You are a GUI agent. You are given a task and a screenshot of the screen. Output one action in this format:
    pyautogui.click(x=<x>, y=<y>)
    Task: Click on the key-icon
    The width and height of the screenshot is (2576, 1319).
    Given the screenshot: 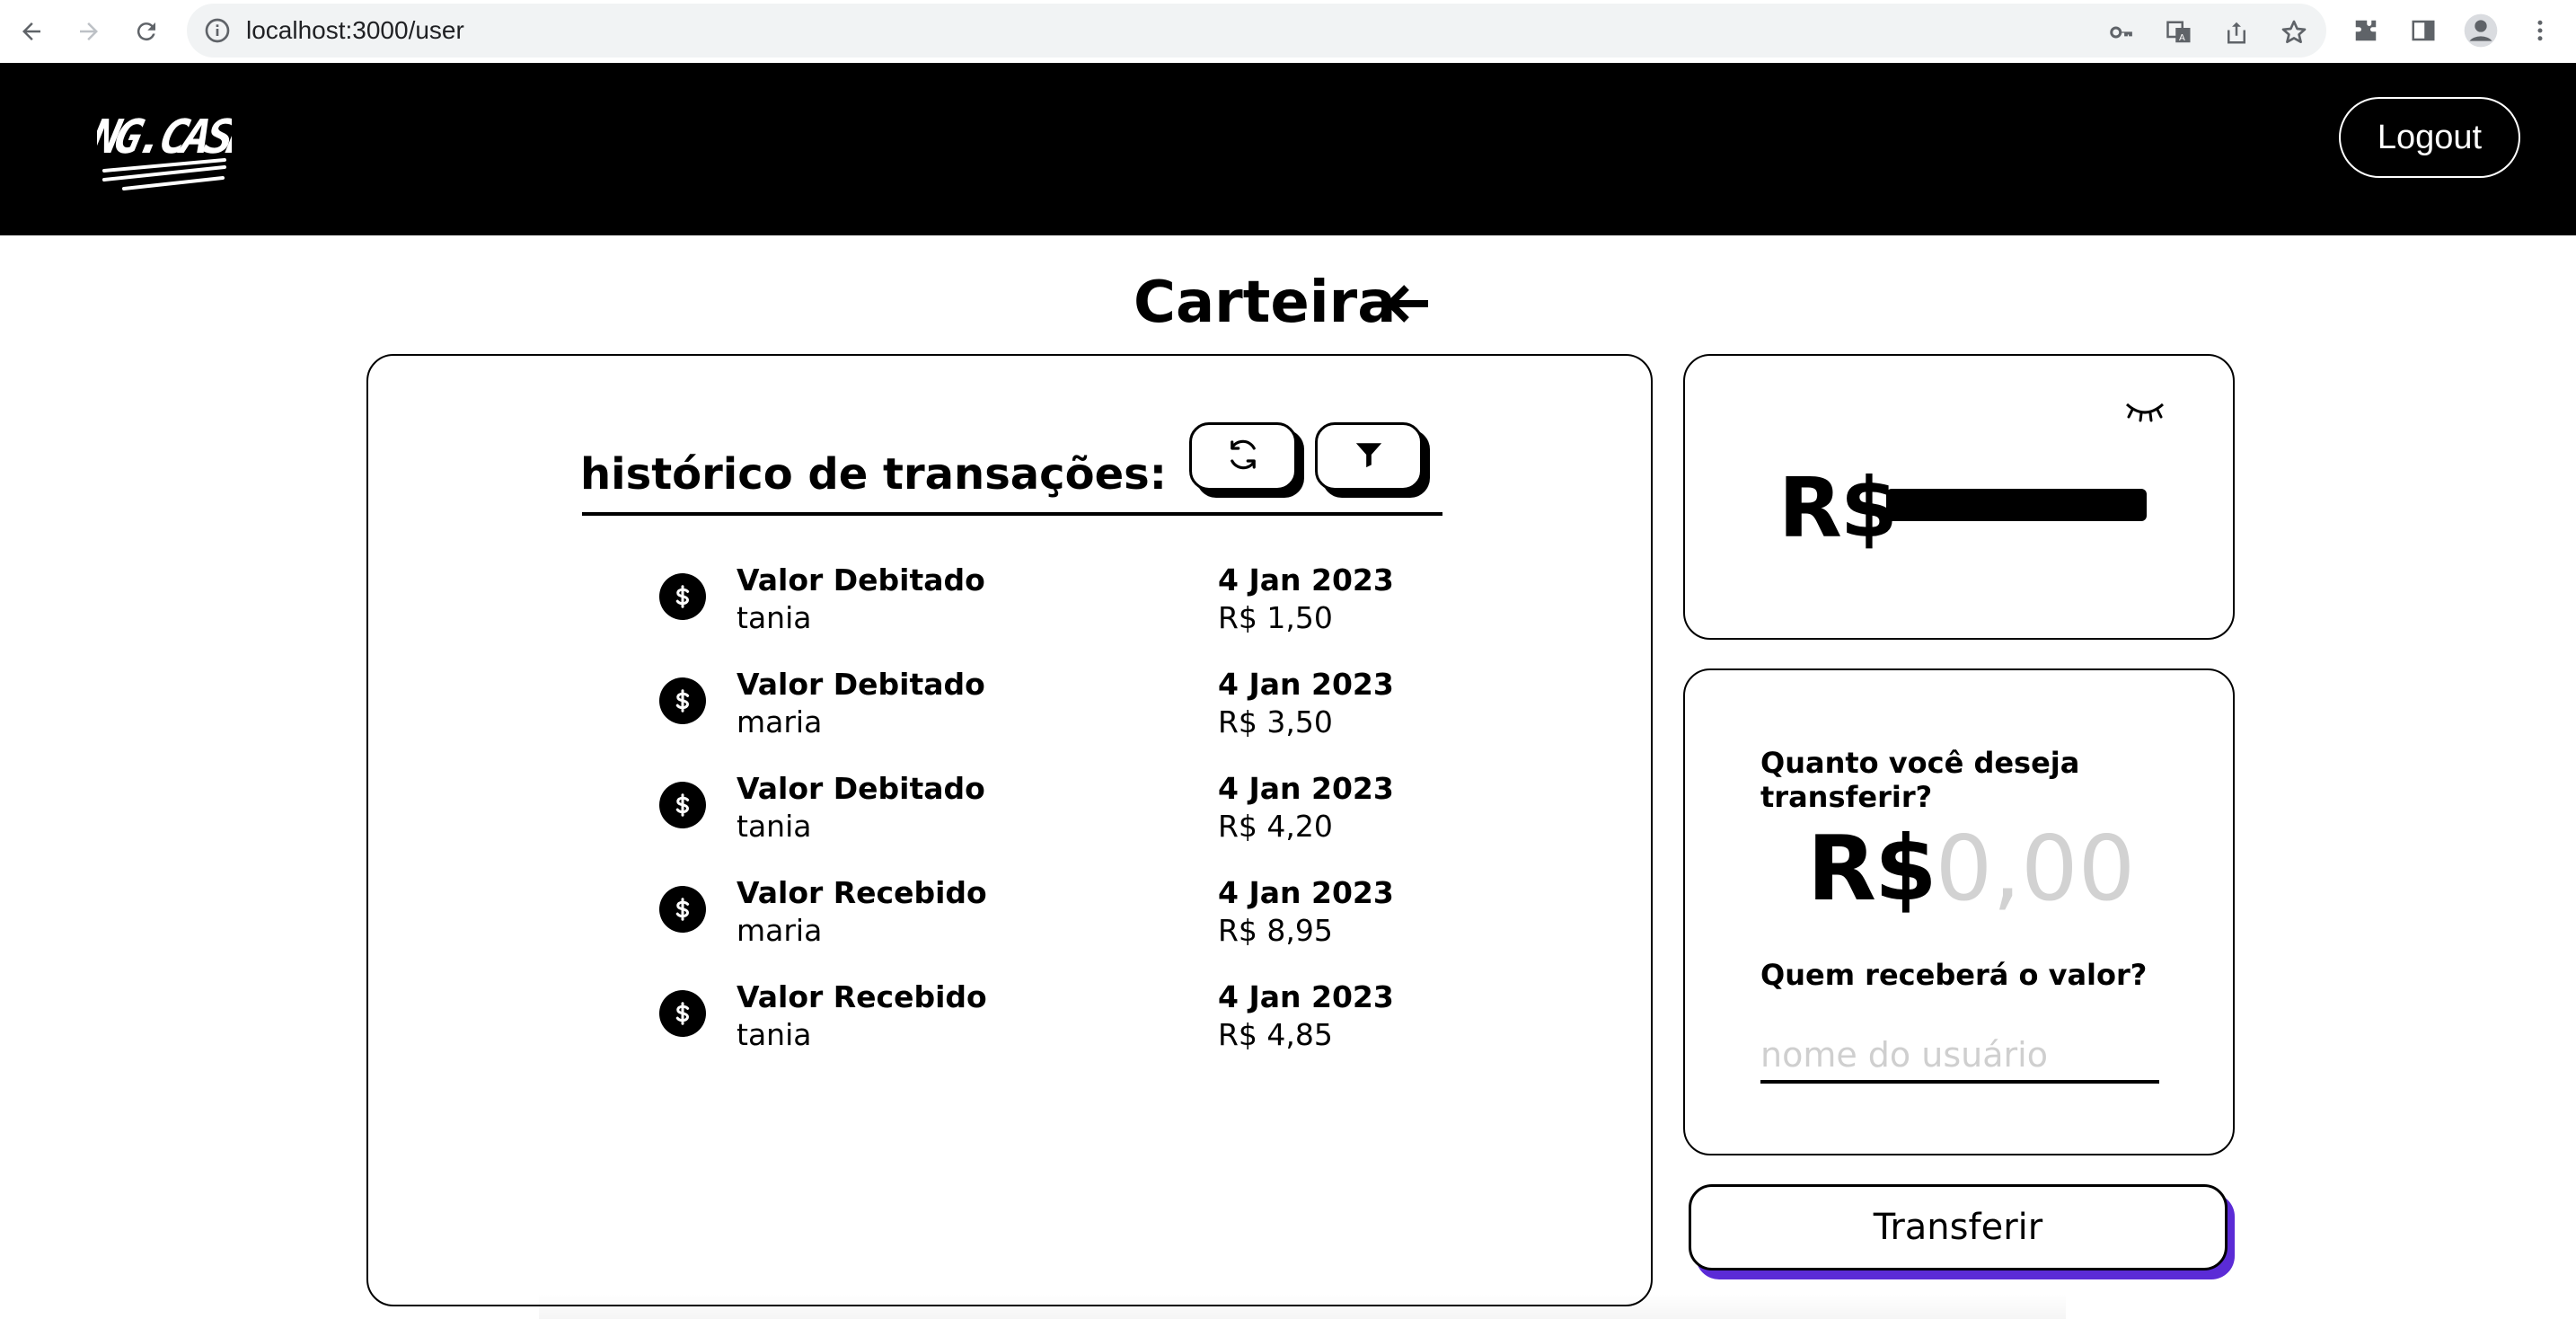 What is the action you would take?
    pyautogui.click(x=2121, y=32)
    